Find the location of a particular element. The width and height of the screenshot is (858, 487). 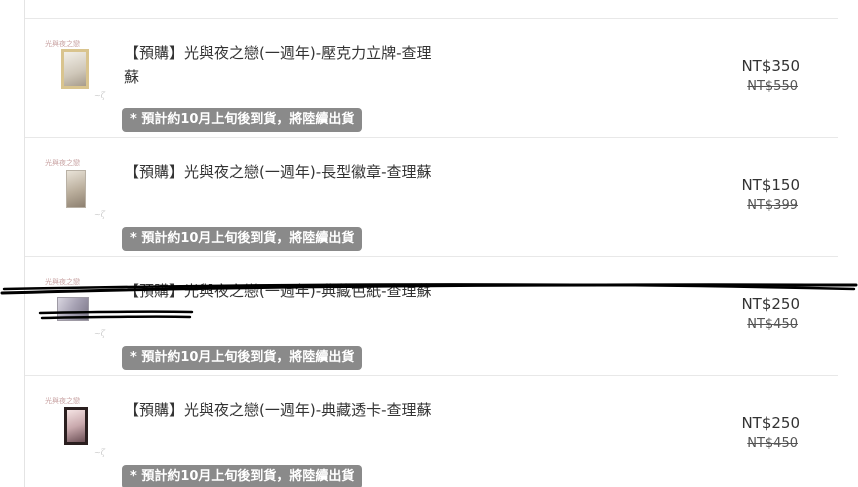

transparent-card-image: 光與夜之戀 ~ζ is located at coordinates (76, 428).